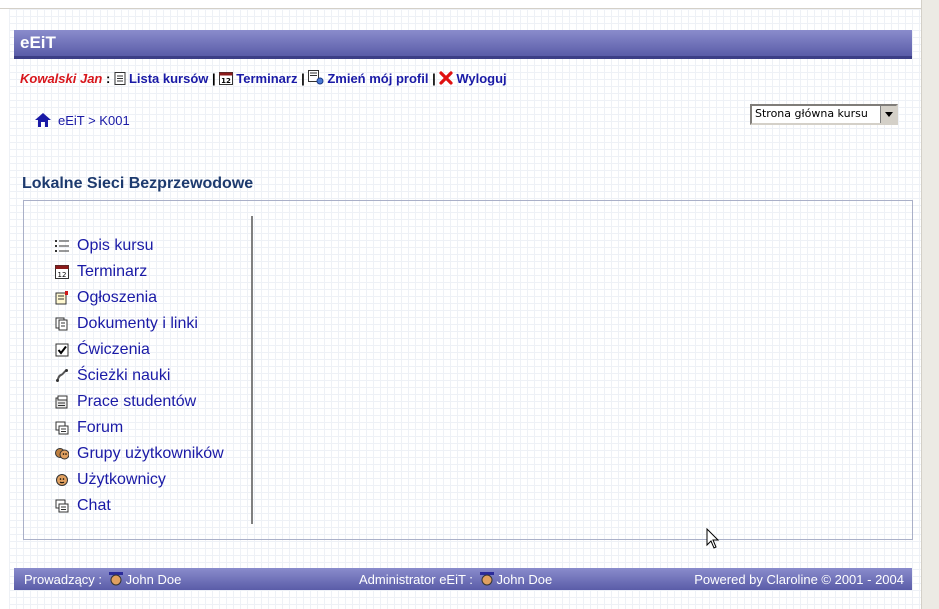 The height and width of the screenshot is (609, 939). I want to click on menu-item-forum: Forum, so click(139, 428).